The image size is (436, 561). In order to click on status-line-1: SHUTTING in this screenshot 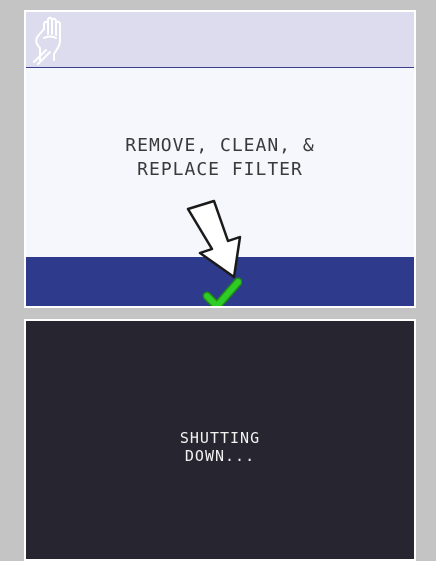, I will do `click(220, 438)`.